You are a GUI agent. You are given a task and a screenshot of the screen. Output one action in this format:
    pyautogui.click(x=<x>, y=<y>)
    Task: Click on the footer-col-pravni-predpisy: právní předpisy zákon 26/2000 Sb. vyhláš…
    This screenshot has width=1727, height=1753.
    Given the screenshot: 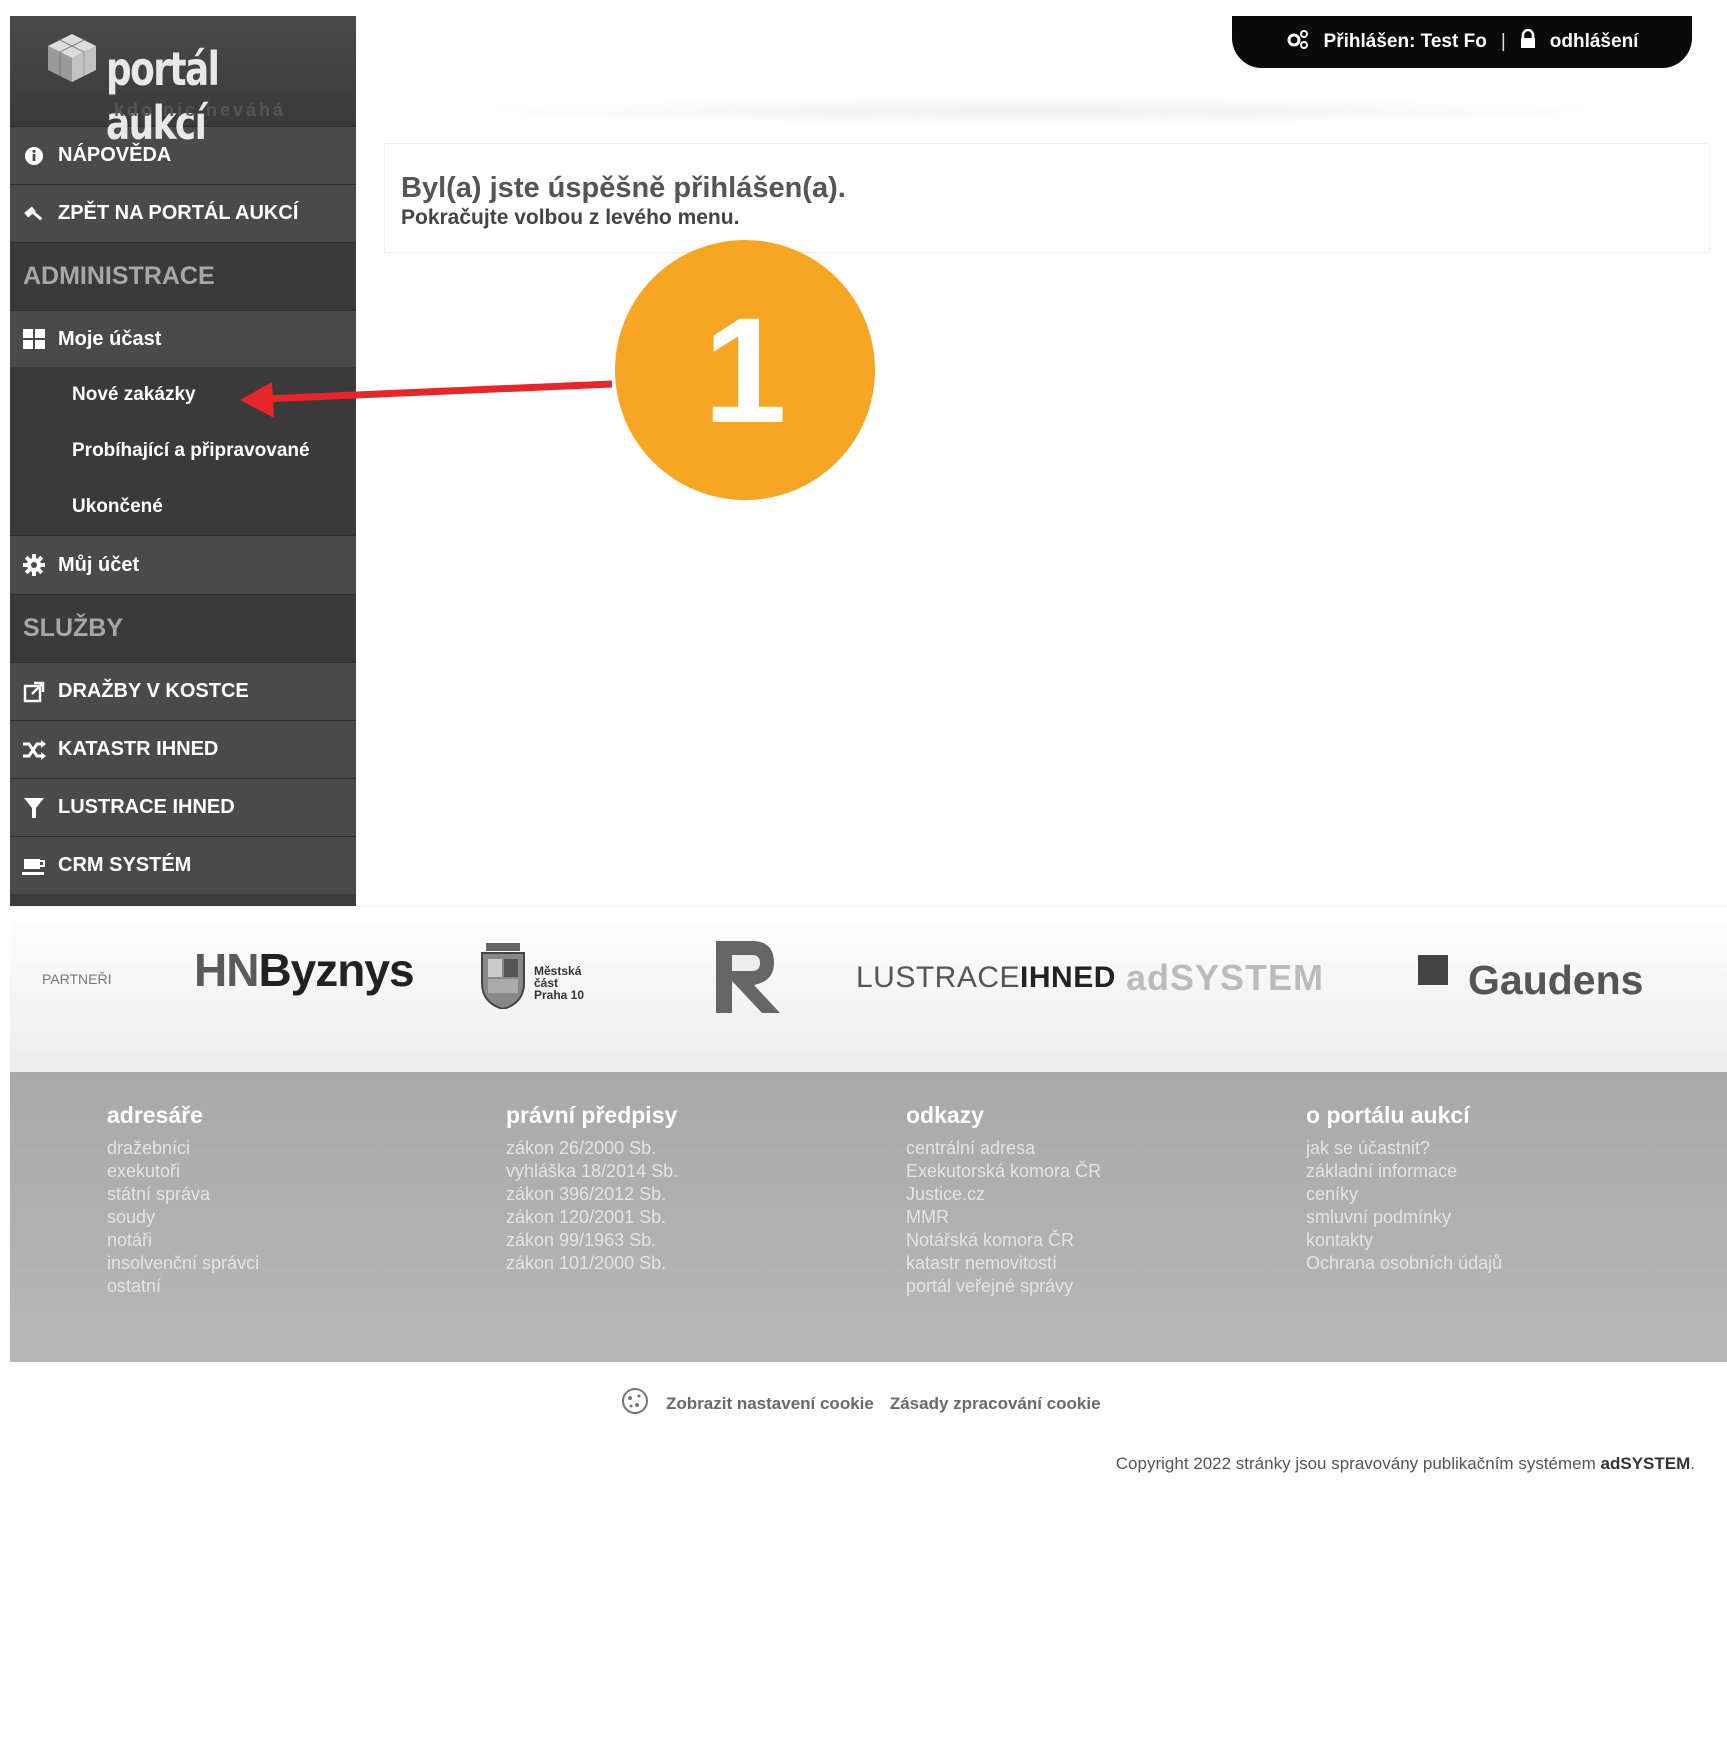 What is the action you would take?
    pyautogui.click(x=592, y=1188)
    